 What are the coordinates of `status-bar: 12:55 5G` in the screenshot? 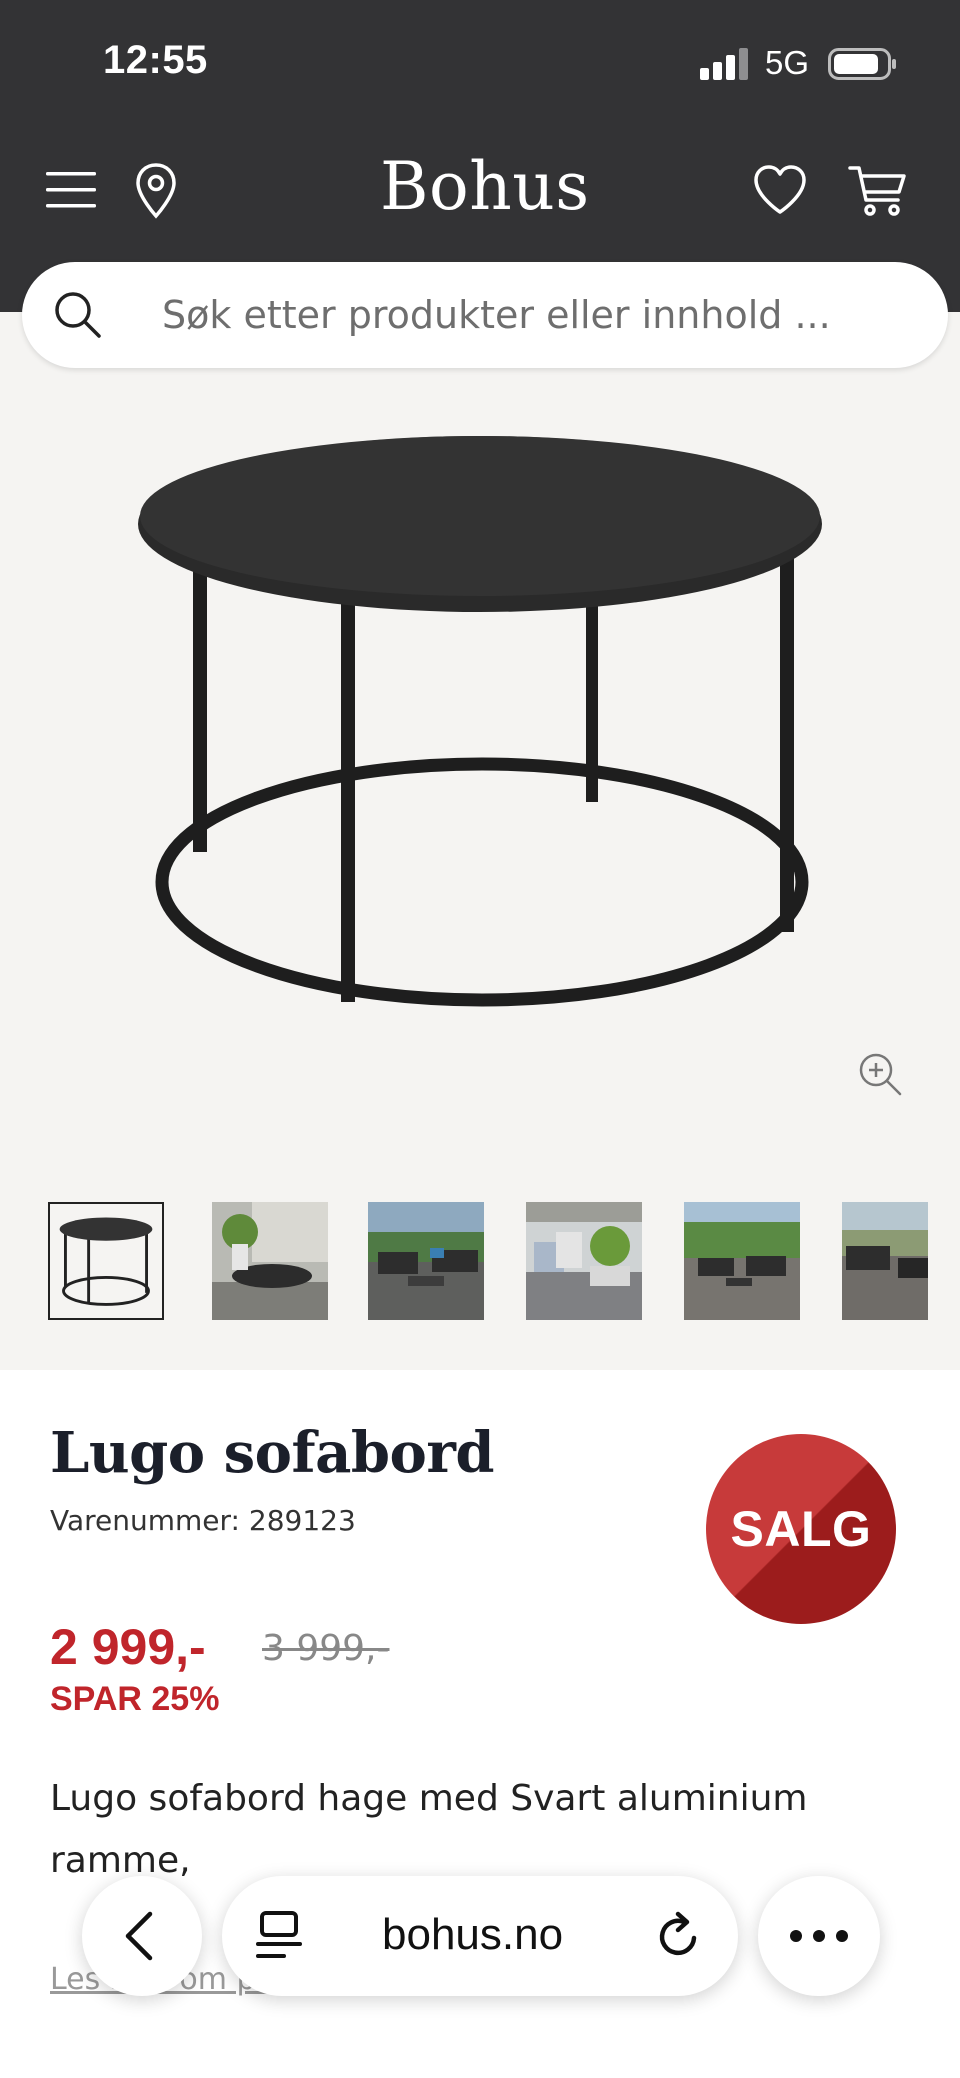 It's located at (480, 65).